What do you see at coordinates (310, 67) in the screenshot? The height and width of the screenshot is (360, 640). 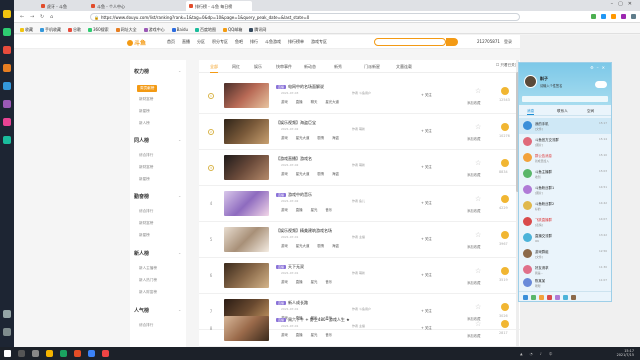 I see `ranking-tab: 新动态` at bounding box center [310, 67].